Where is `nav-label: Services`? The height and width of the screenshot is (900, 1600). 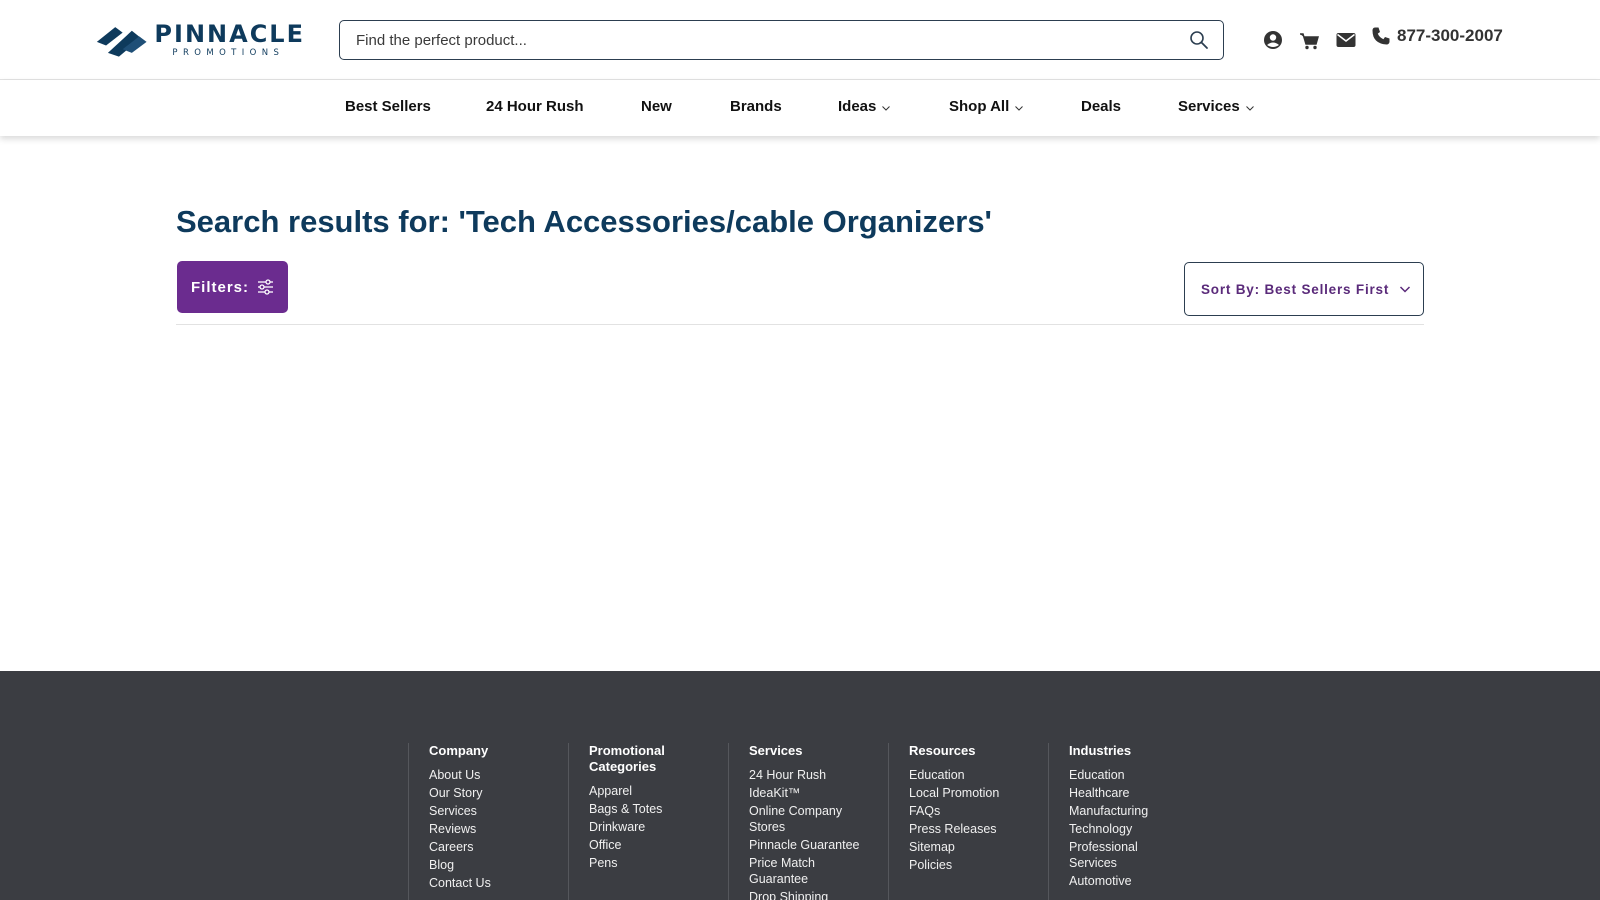
nav-label: Services is located at coordinates (1209, 106).